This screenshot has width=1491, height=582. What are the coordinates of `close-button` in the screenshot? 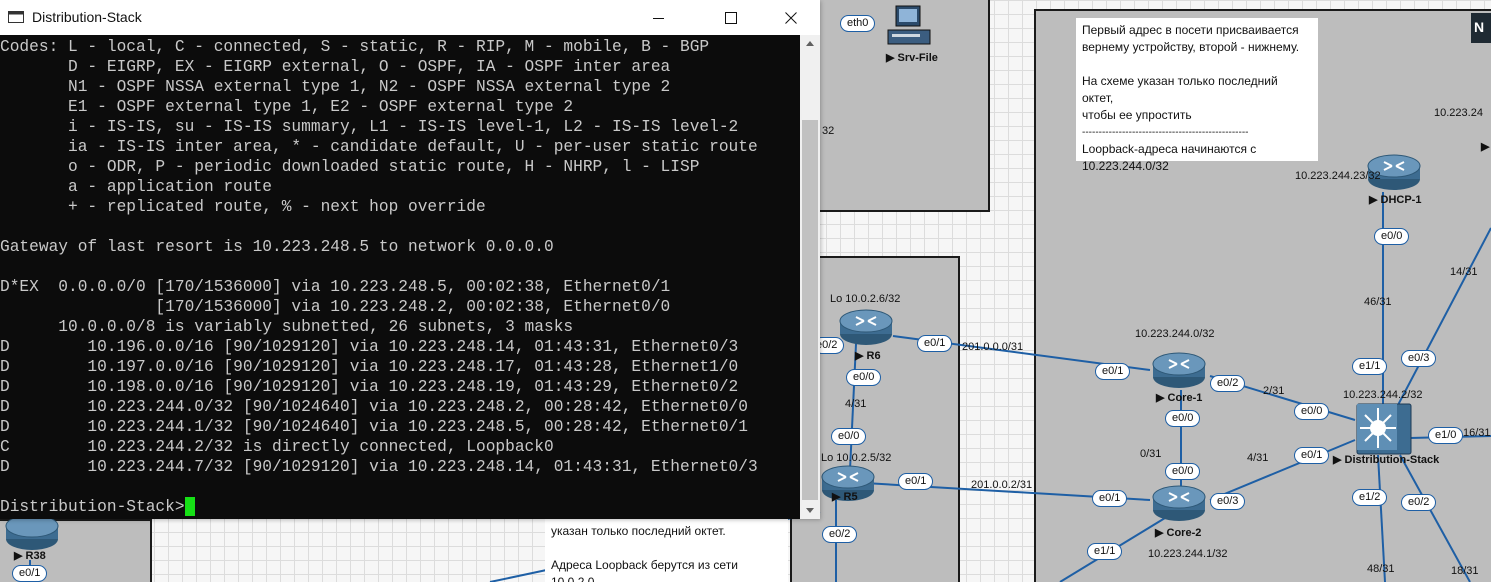 It's located at (791, 17).